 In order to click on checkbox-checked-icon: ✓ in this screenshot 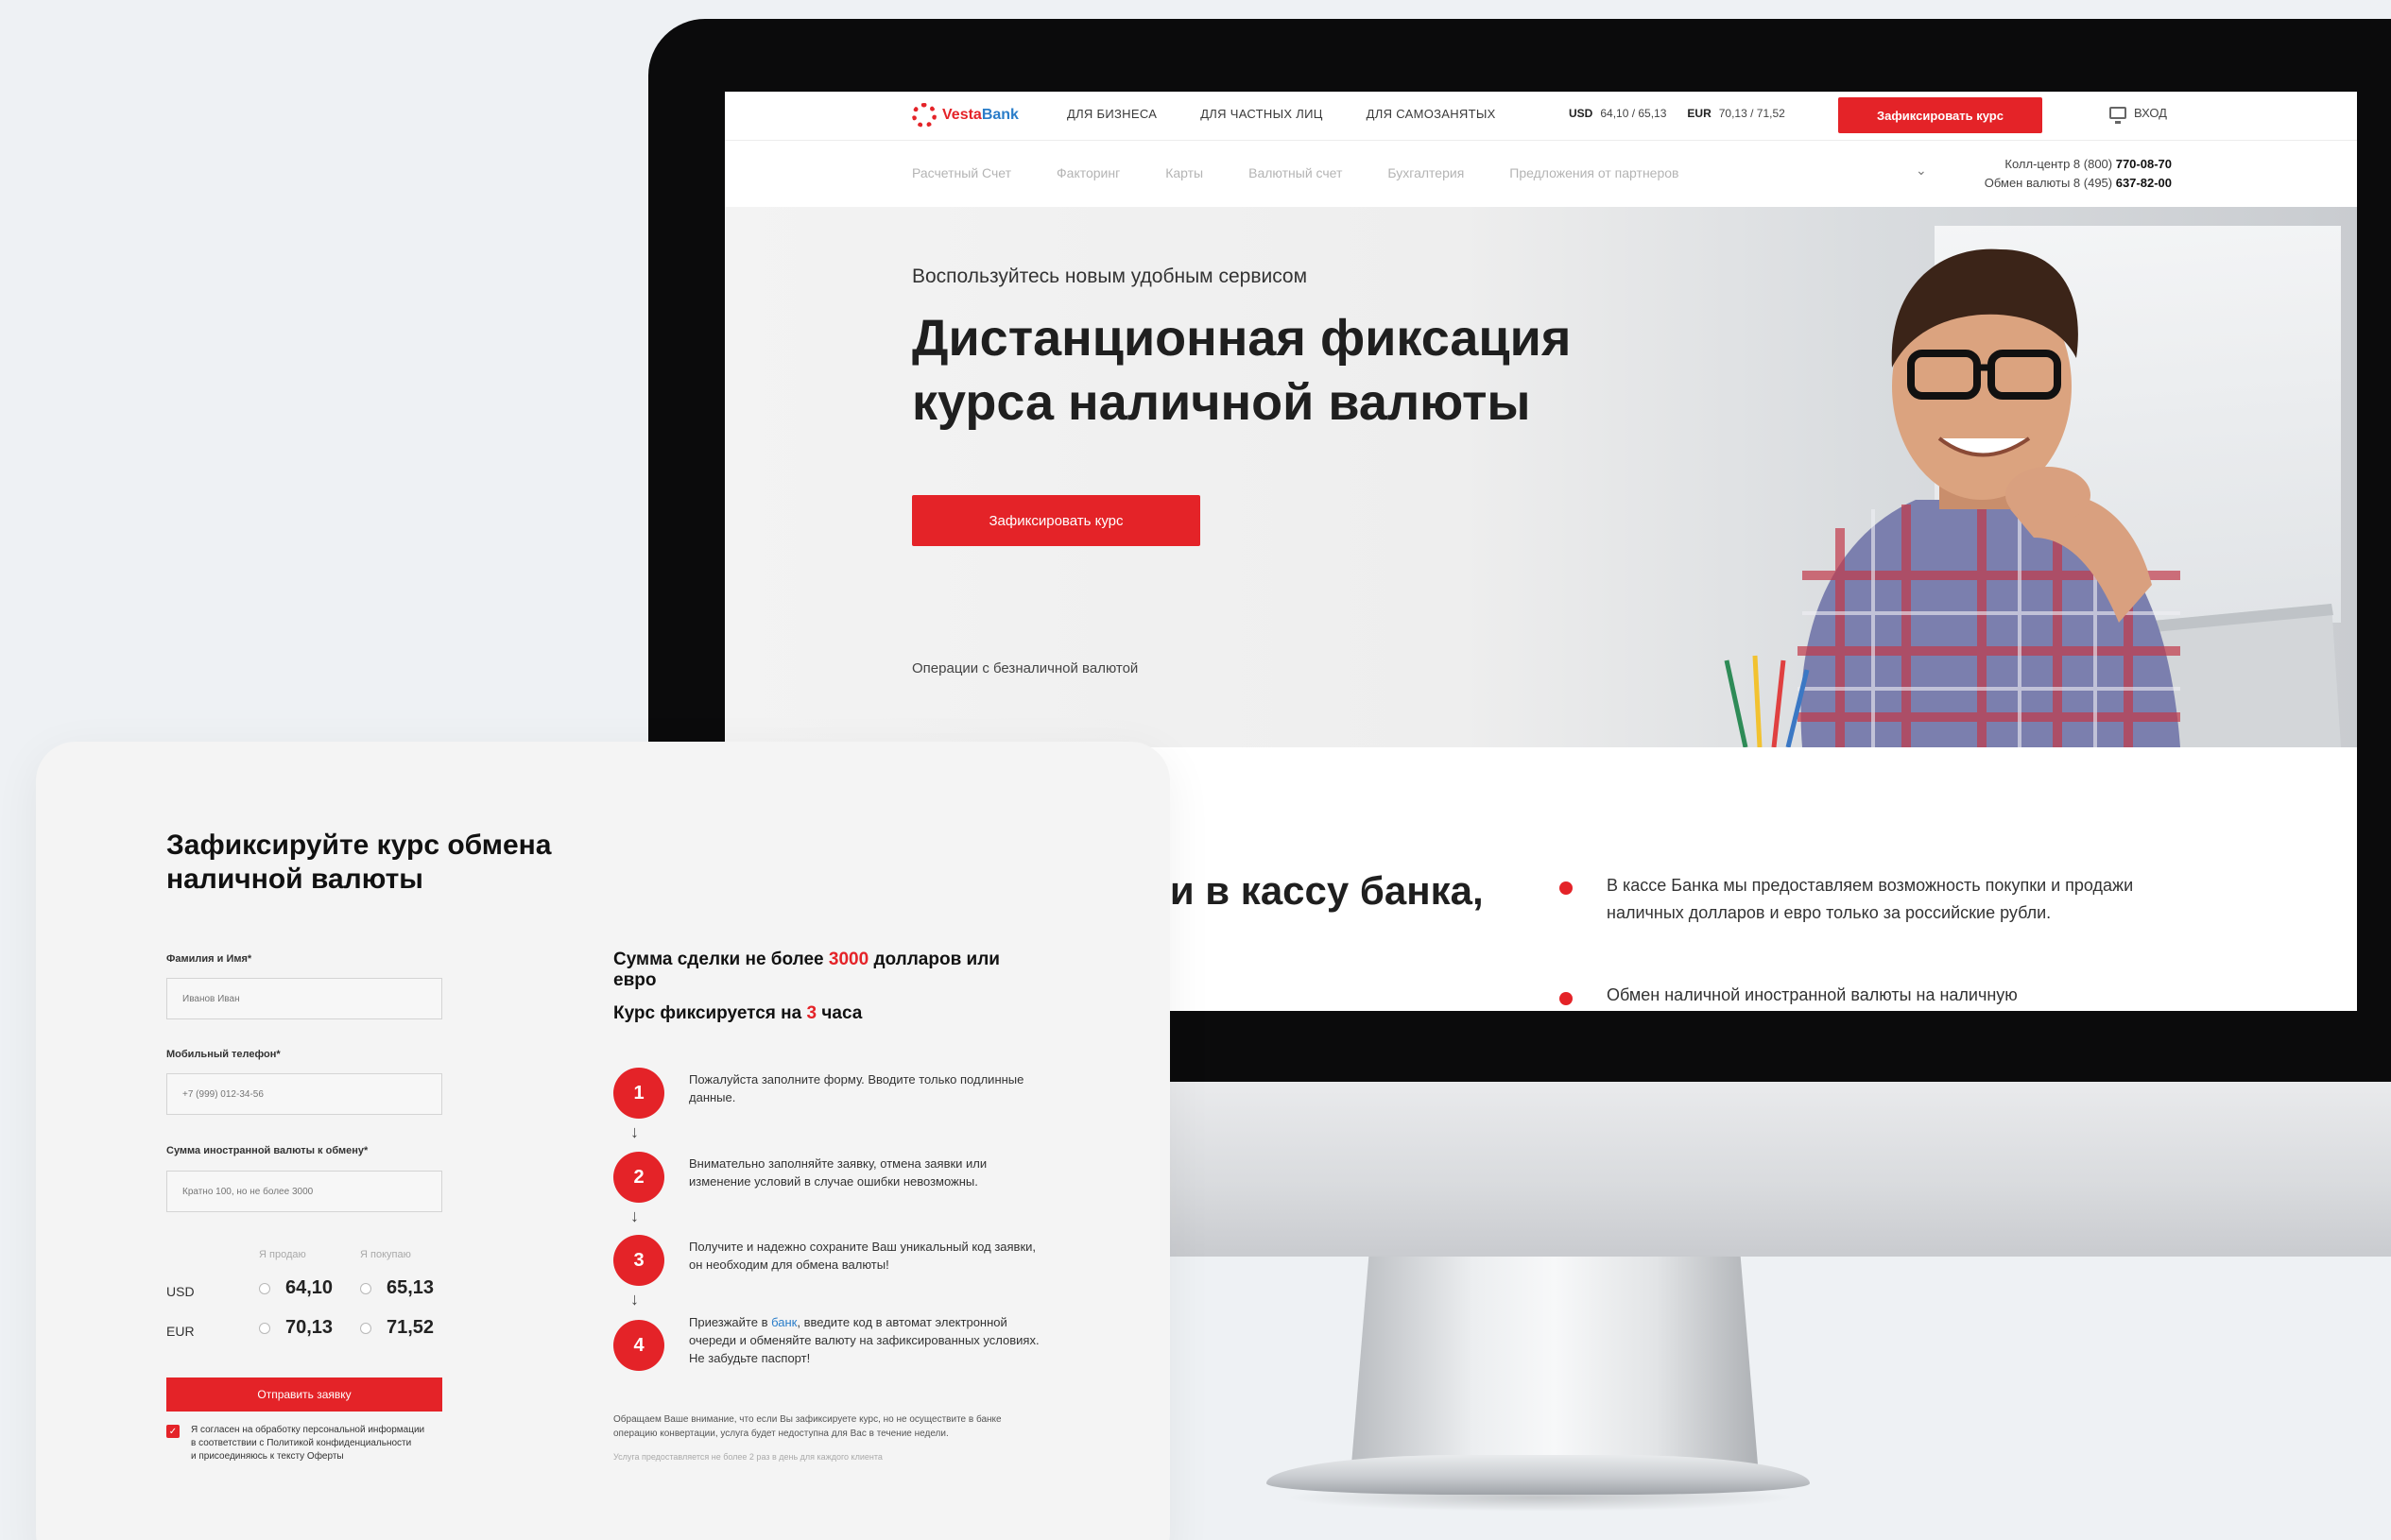, I will do `click(173, 1431)`.